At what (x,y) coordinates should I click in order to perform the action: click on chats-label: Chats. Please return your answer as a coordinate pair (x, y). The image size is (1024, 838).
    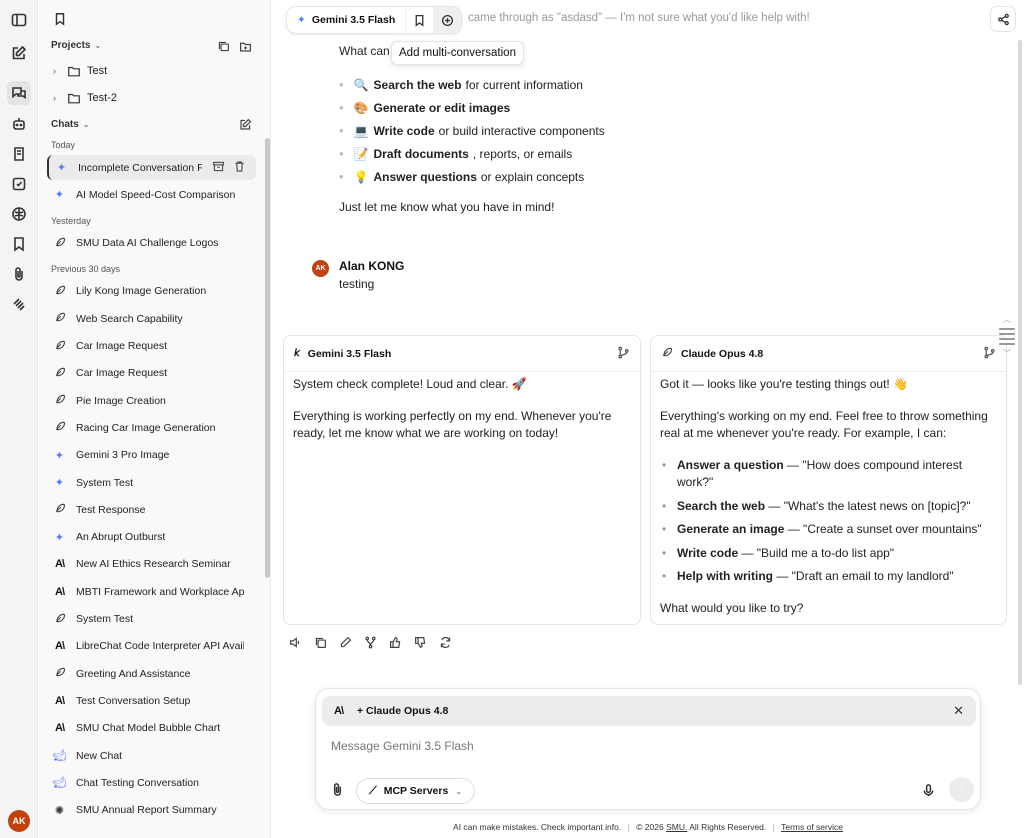
    Looking at the image, I should click on (65, 124).